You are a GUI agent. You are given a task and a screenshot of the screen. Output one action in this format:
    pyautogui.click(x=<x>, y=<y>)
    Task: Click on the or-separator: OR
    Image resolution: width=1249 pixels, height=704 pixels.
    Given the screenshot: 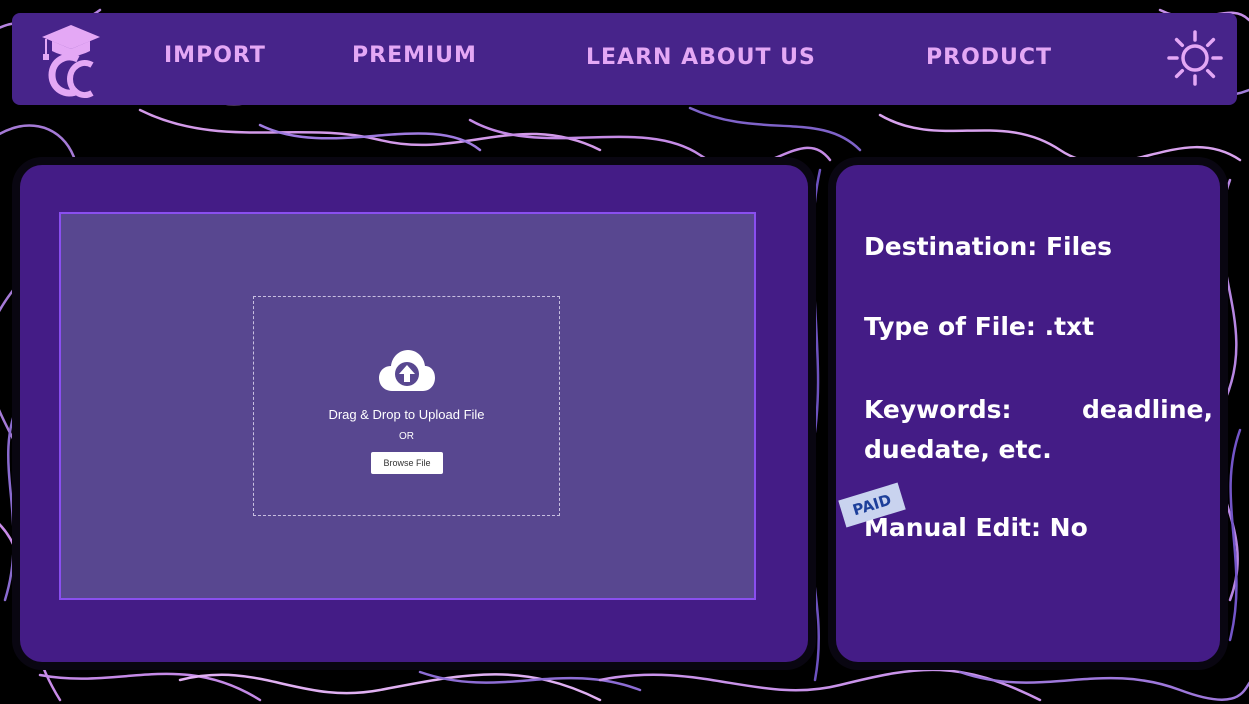 What is the action you would take?
    pyautogui.click(x=406, y=436)
    